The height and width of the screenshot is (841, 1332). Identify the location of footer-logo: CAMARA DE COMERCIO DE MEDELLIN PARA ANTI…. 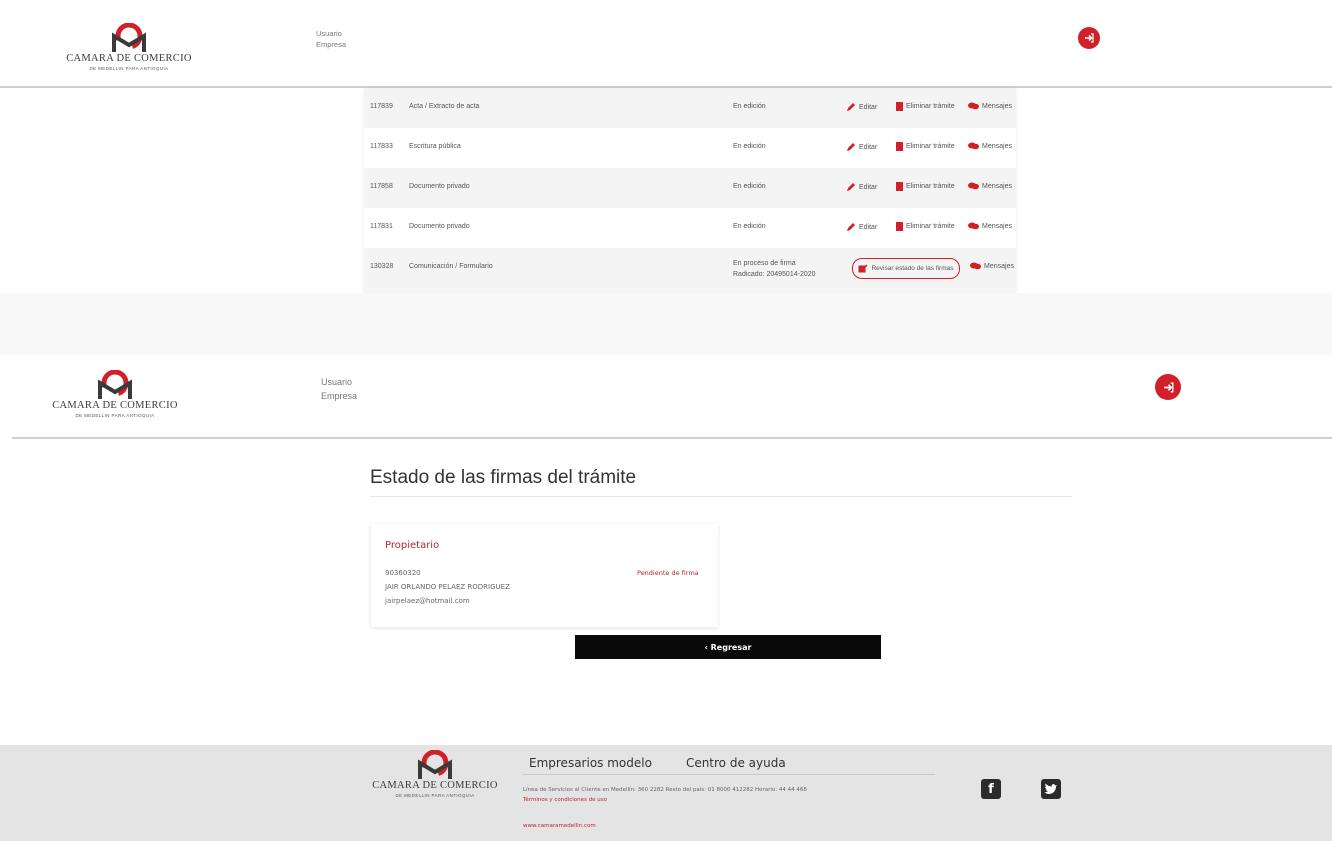
(435, 780).